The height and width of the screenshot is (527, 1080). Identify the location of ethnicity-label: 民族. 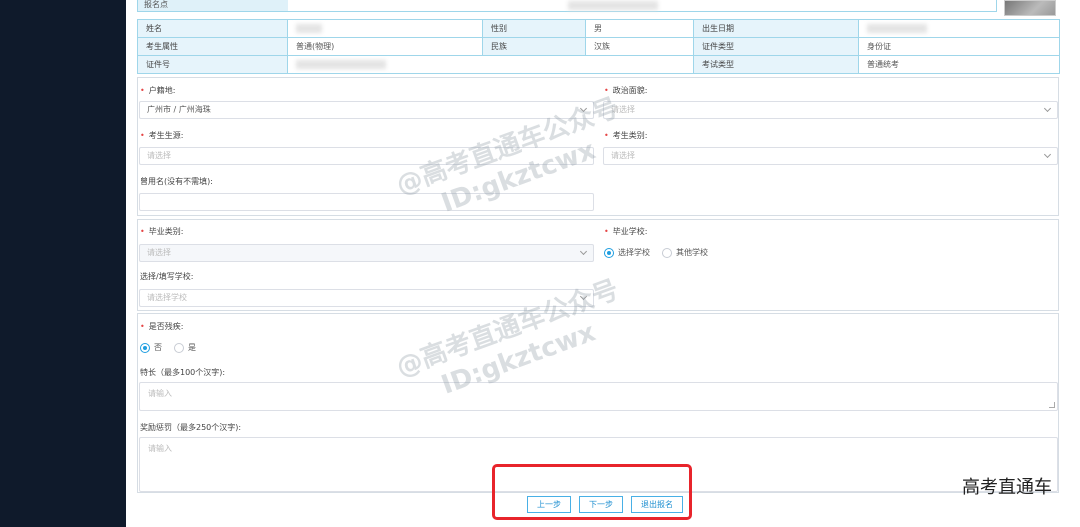
(534, 46).